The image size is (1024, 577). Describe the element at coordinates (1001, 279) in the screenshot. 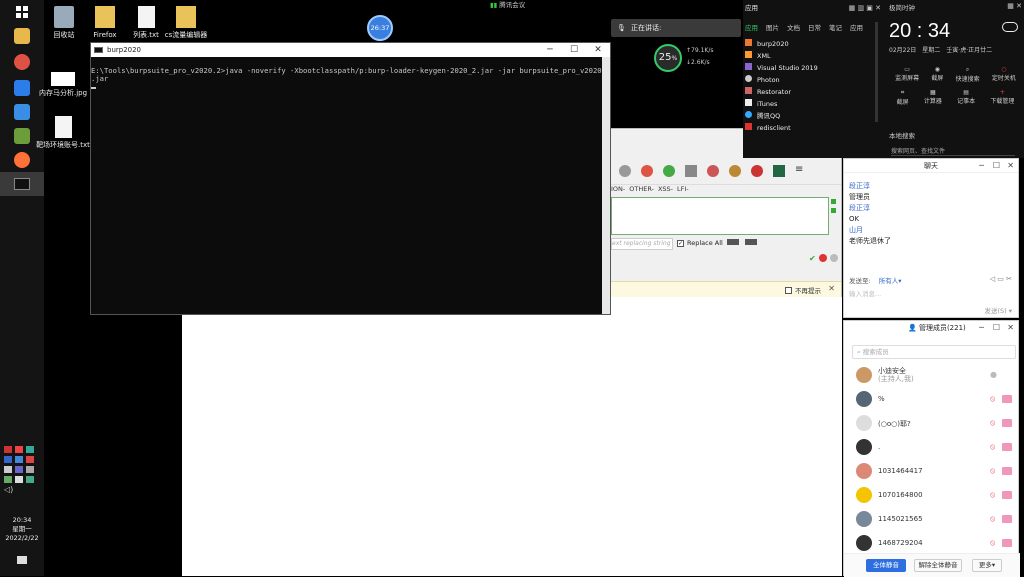

I see `chat-tool-icons: ◁ ▭ ✂` at that location.